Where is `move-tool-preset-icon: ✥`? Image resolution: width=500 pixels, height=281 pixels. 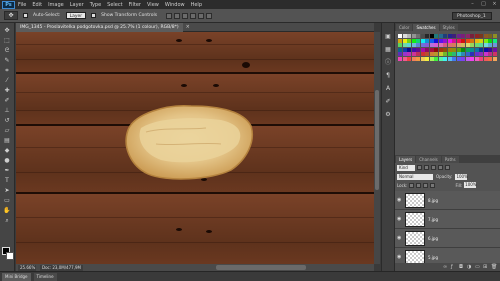
move-tool-preset-icon: ✥ is located at coordinates (11, 15).